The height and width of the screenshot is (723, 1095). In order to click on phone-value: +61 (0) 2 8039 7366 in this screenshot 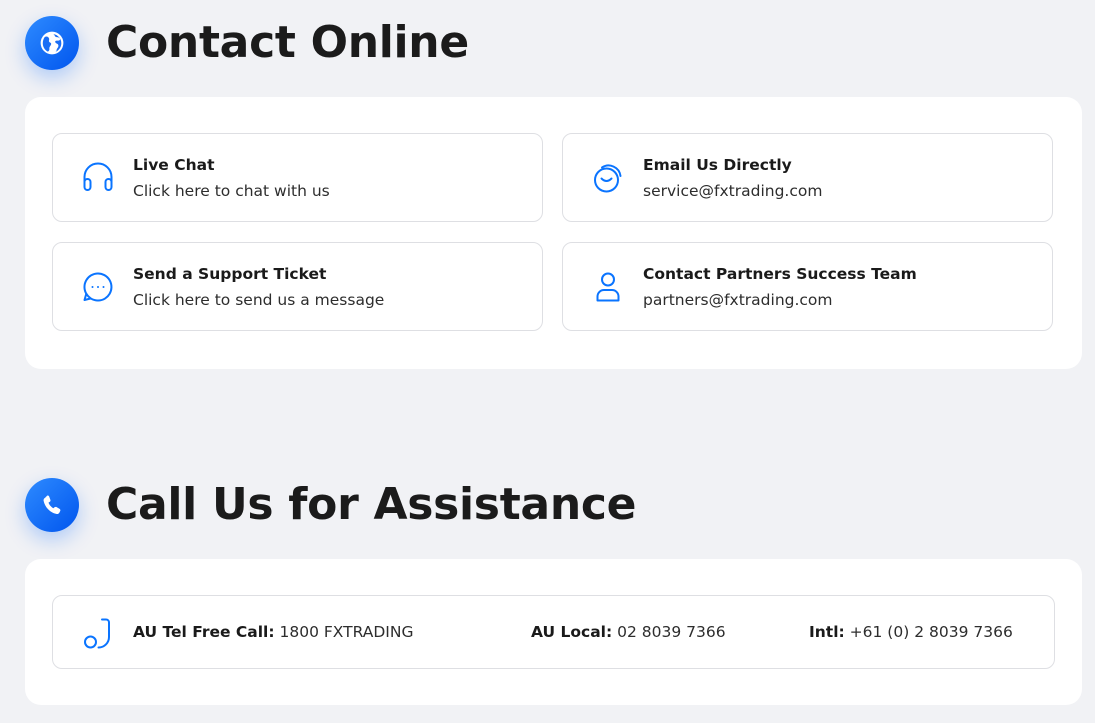, I will do `click(931, 632)`.